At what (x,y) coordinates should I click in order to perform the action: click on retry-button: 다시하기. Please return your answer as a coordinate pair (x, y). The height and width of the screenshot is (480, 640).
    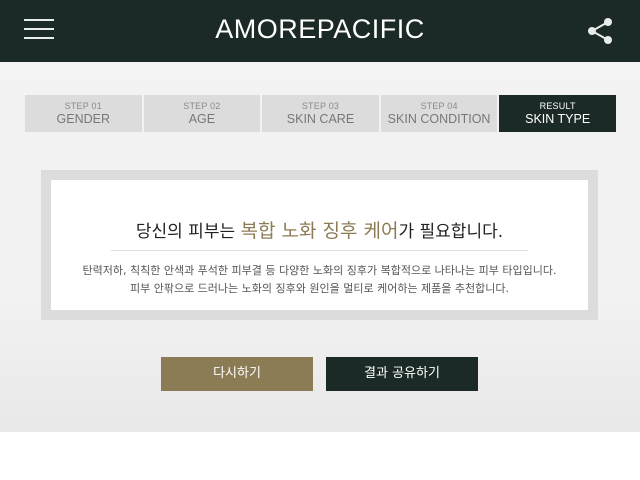
    Looking at the image, I should click on (237, 374).